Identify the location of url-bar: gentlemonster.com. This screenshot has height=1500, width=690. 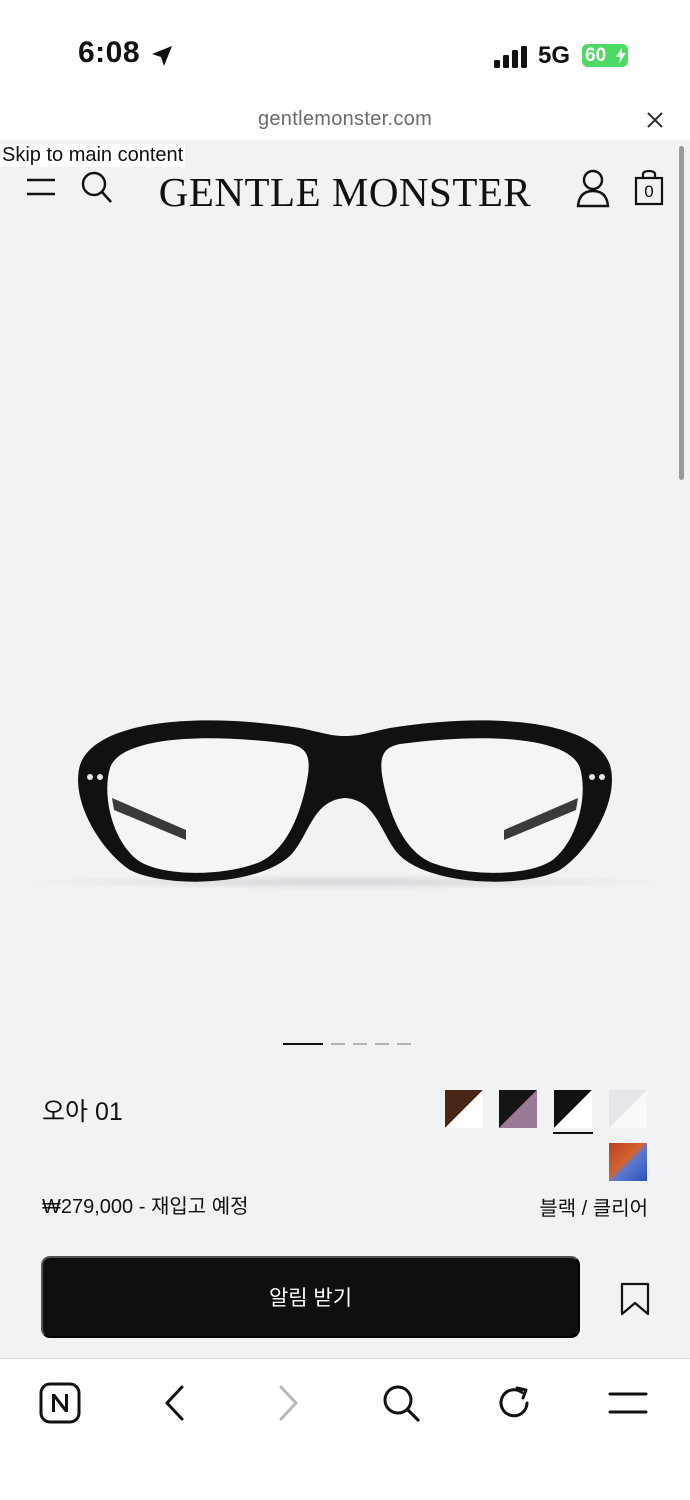
(345, 120).